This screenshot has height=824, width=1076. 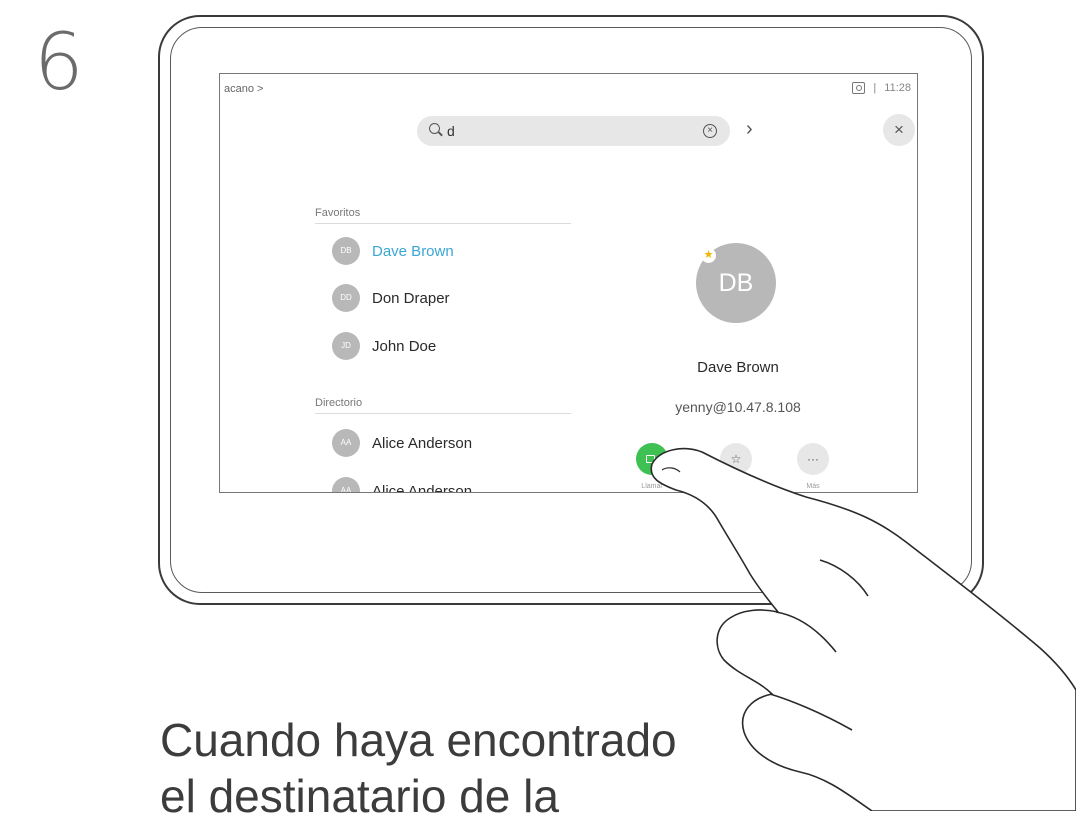 I want to click on caption-line: Cuando haya encontrado, so click(x=418, y=740).